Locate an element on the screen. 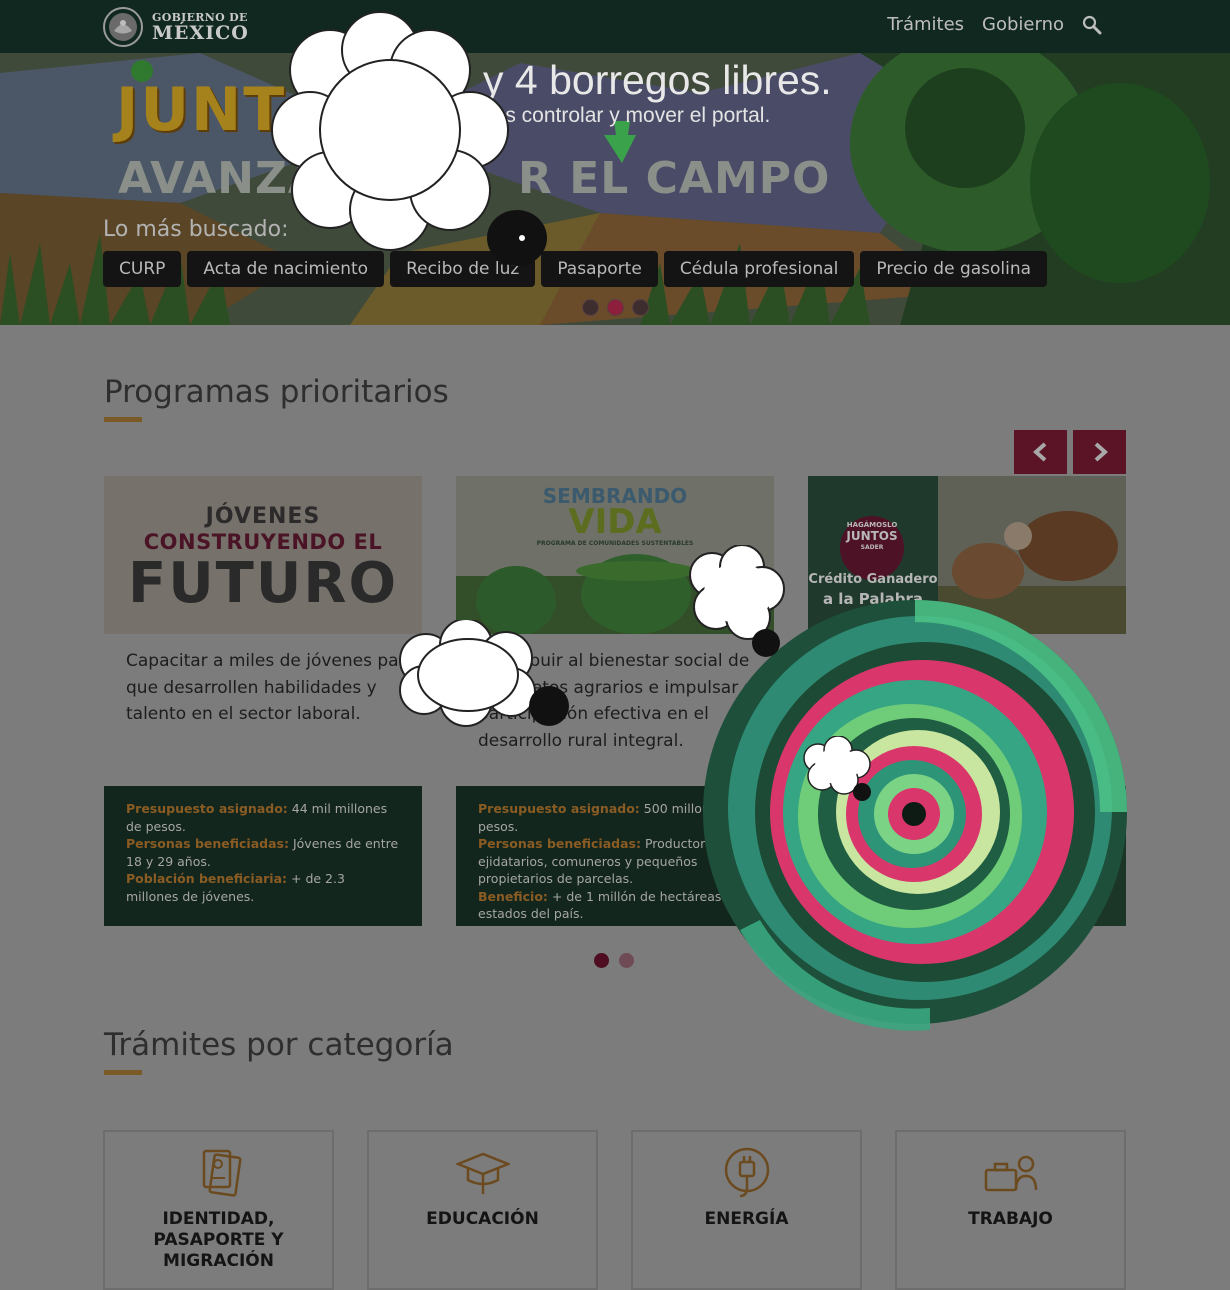  sheep-medium is located at coordinates (486, 676).